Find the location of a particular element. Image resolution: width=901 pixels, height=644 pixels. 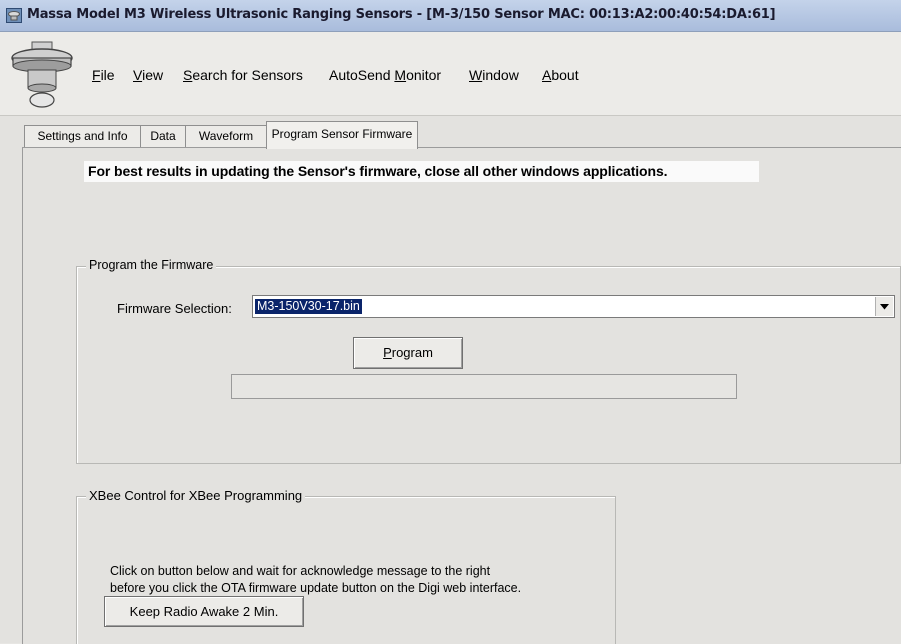

keep-radio-awake-button: Keep Radio Awake 2 Min. is located at coordinates (204, 611).